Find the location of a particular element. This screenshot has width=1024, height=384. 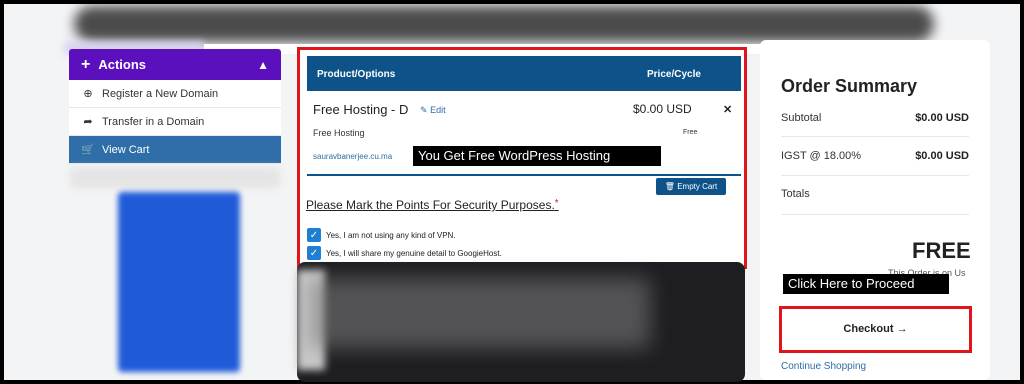

plus-icon: + is located at coordinates (86, 64).